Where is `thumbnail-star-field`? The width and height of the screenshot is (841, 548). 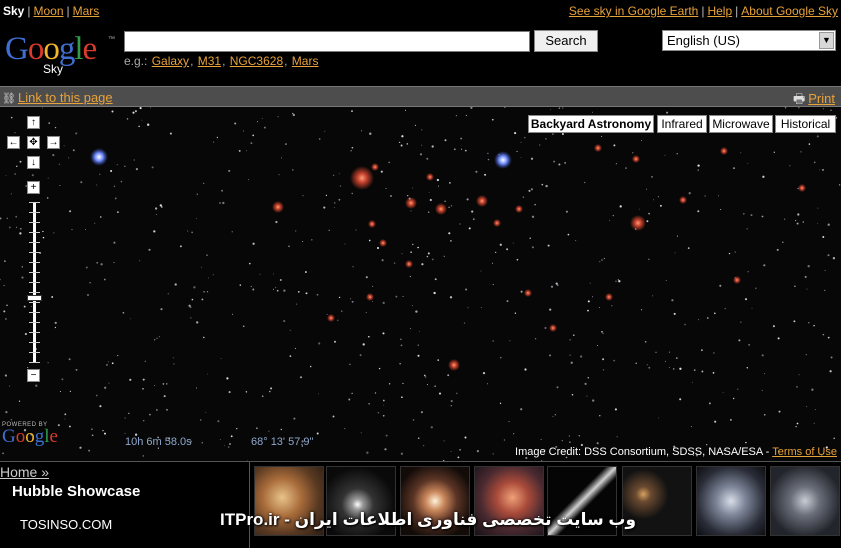 thumbnail-star-field is located at coordinates (805, 501).